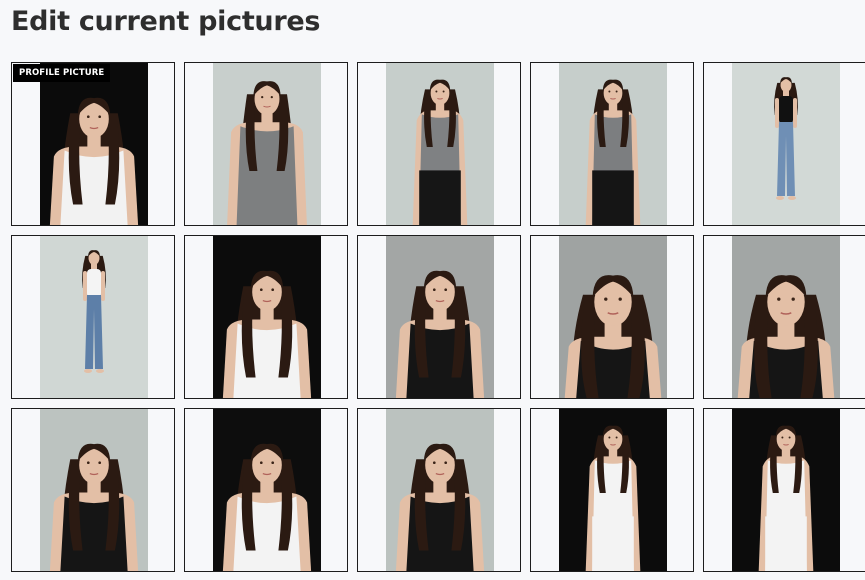 The width and height of the screenshot is (865, 580). I want to click on profile-picture-badge: PROFILE PICTURE, so click(62, 73).